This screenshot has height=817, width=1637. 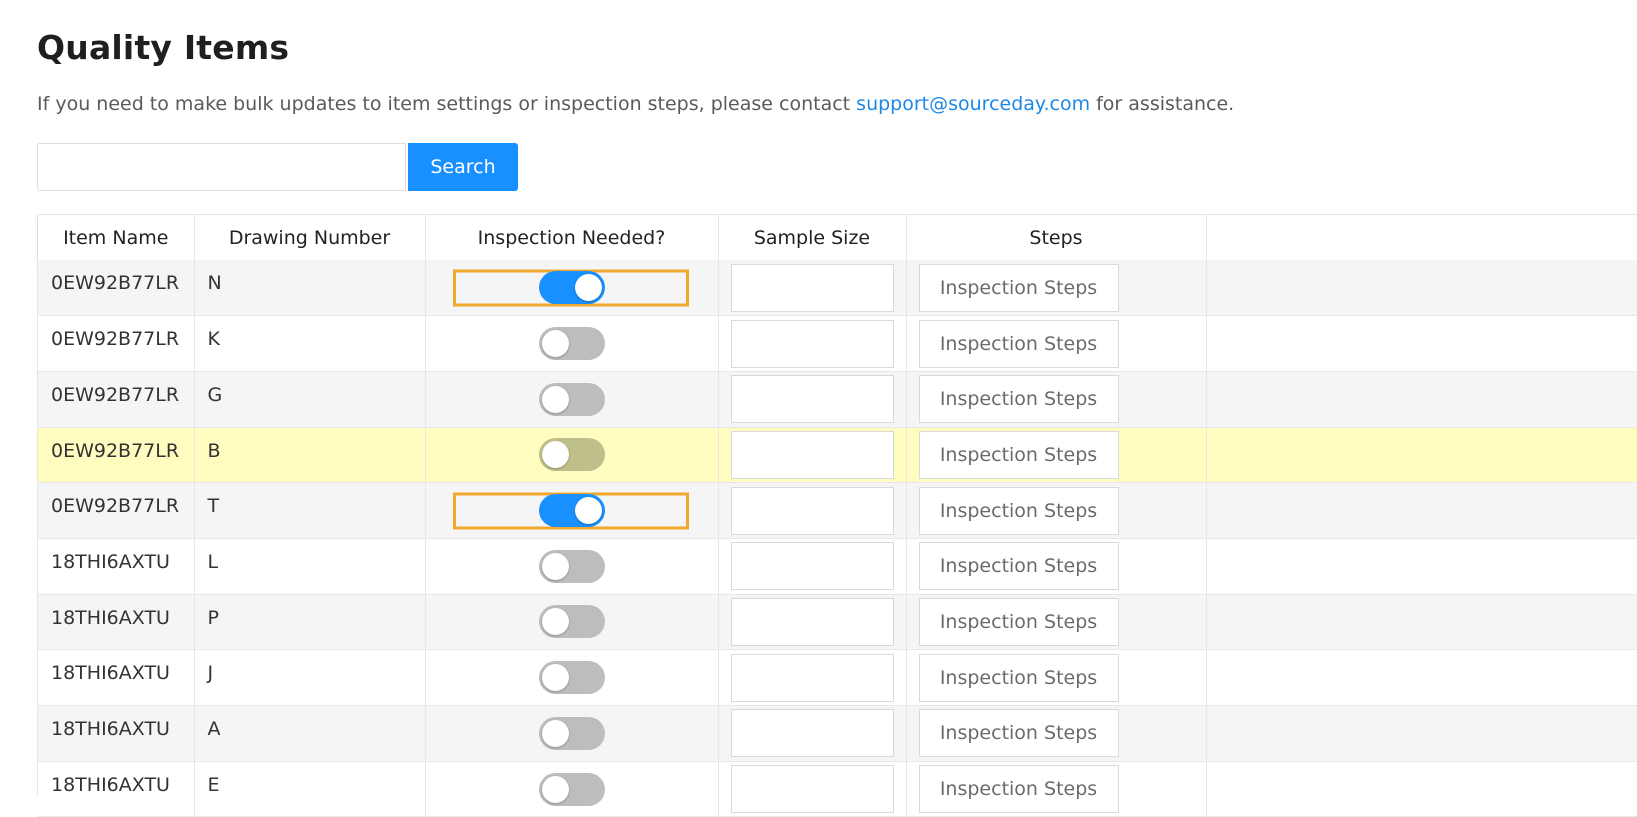 What do you see at coordinates (310, 343) in the screenshot?
I see `drawing-number-cell: K` at bounding box center [310, 343].